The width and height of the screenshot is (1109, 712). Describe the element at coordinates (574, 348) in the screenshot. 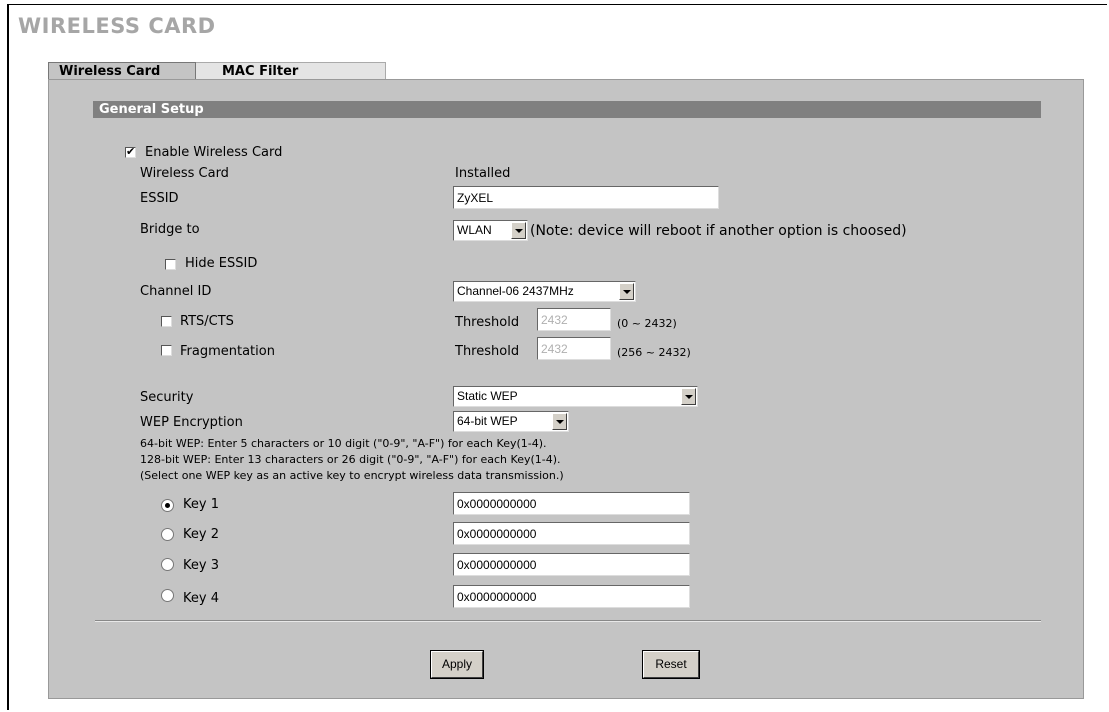

I see `fragmentation-threshold-input: 2432` at that location.